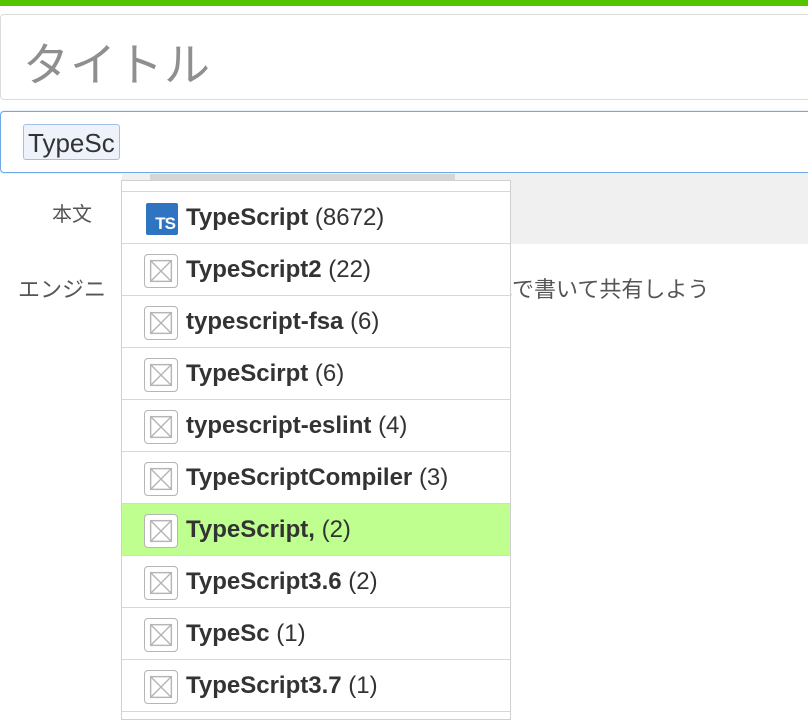  I want to click on title-input: タイトル, so click(404, 57).